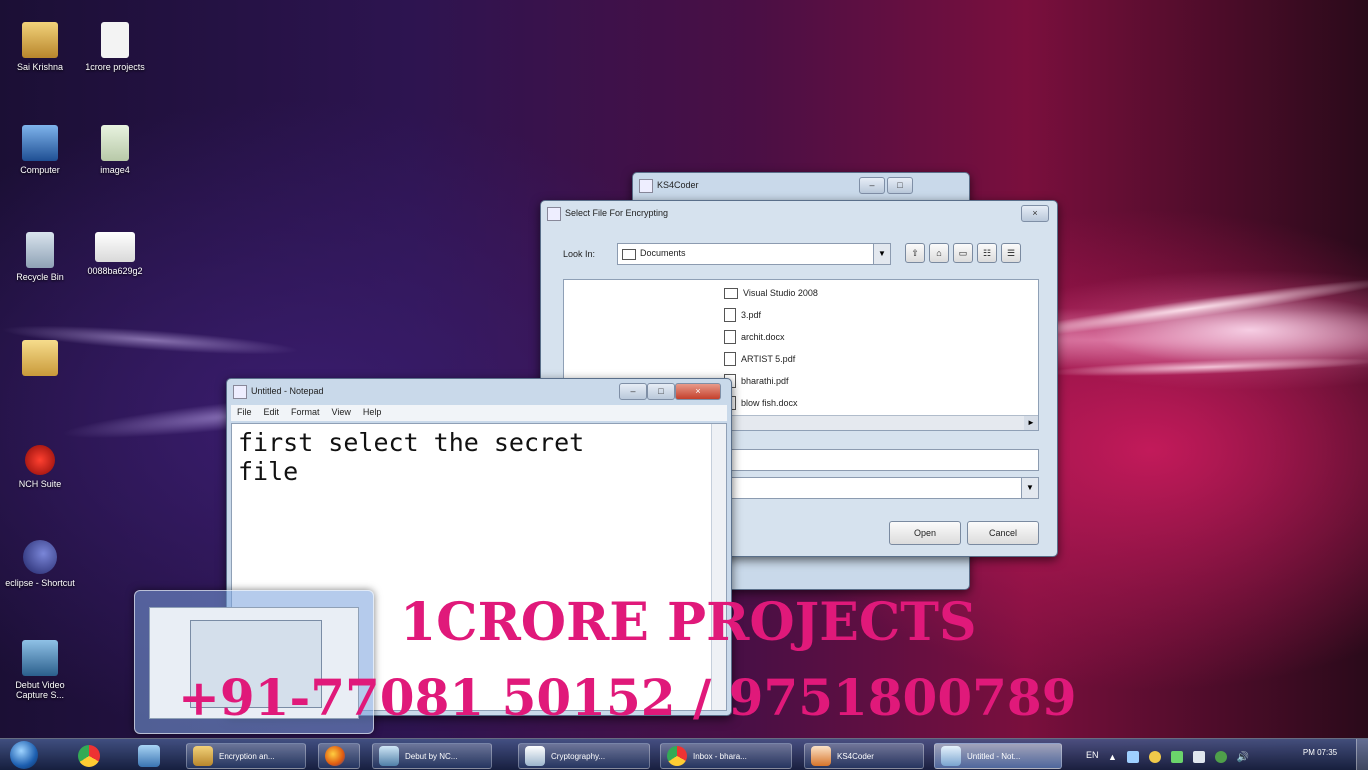  Describe the element at coordinates (1031, 423) in the screenshot. I see `chevron-right-icon: ►` at that location.